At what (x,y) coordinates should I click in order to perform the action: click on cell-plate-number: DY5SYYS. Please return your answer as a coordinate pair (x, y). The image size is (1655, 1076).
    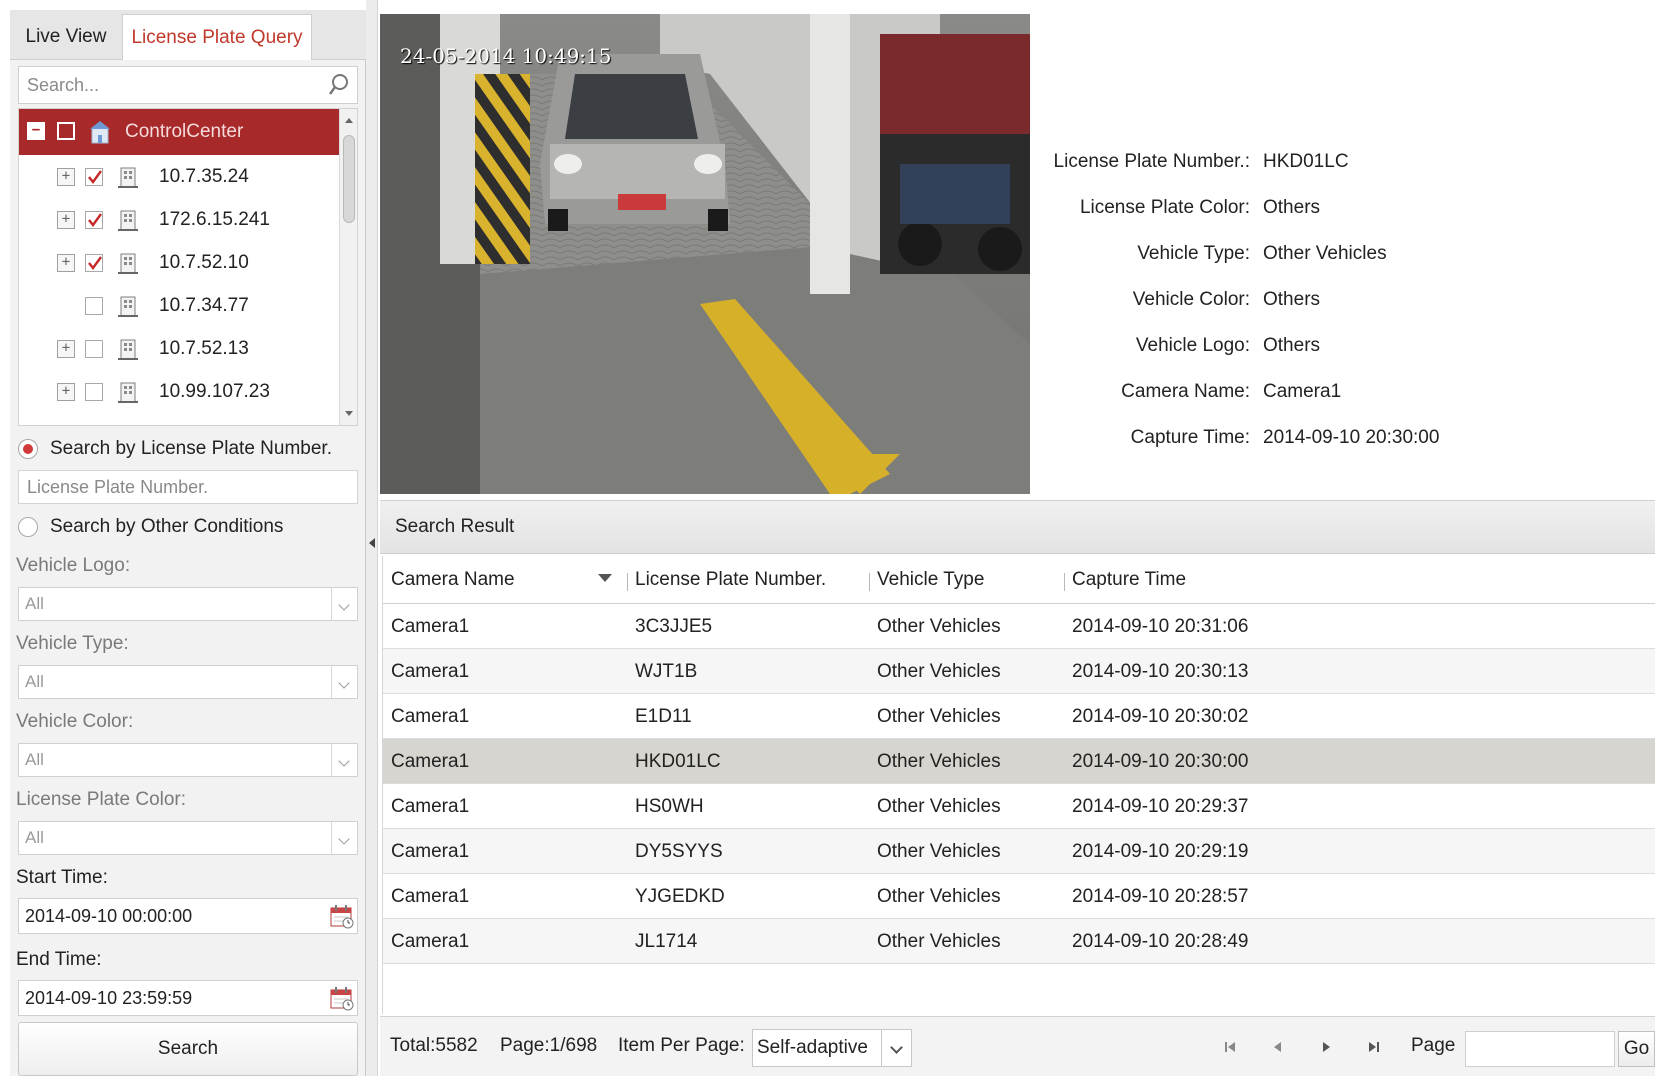
    Looking at the image, I should click on (679, 851).